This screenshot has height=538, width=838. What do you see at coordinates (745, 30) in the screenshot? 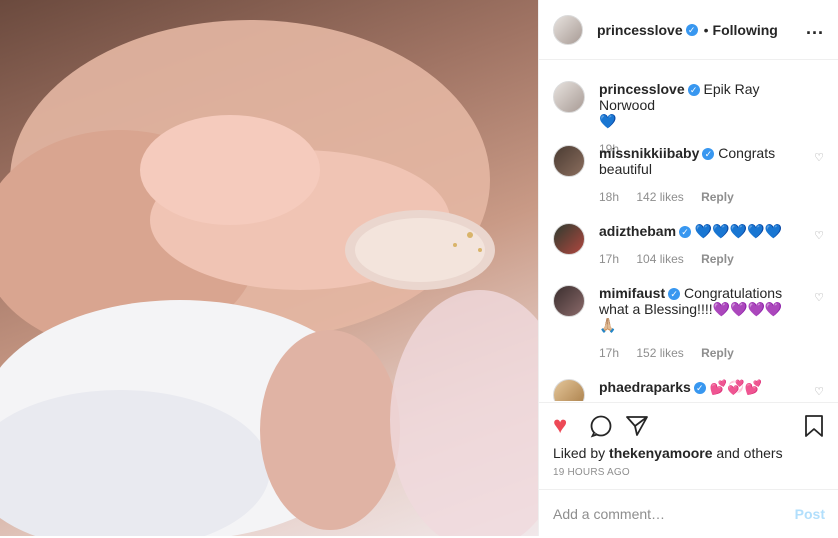
I see `following-button: Following` at bounding box center [745, 30].